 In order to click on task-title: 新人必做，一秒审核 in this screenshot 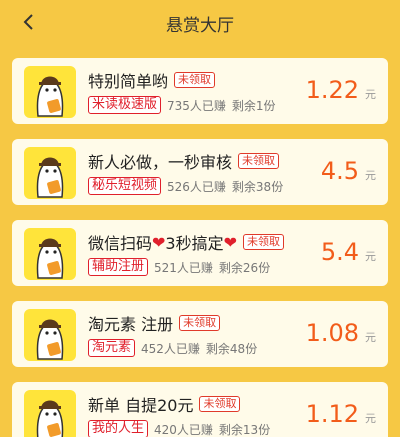, I will do `click(160, 162)`.